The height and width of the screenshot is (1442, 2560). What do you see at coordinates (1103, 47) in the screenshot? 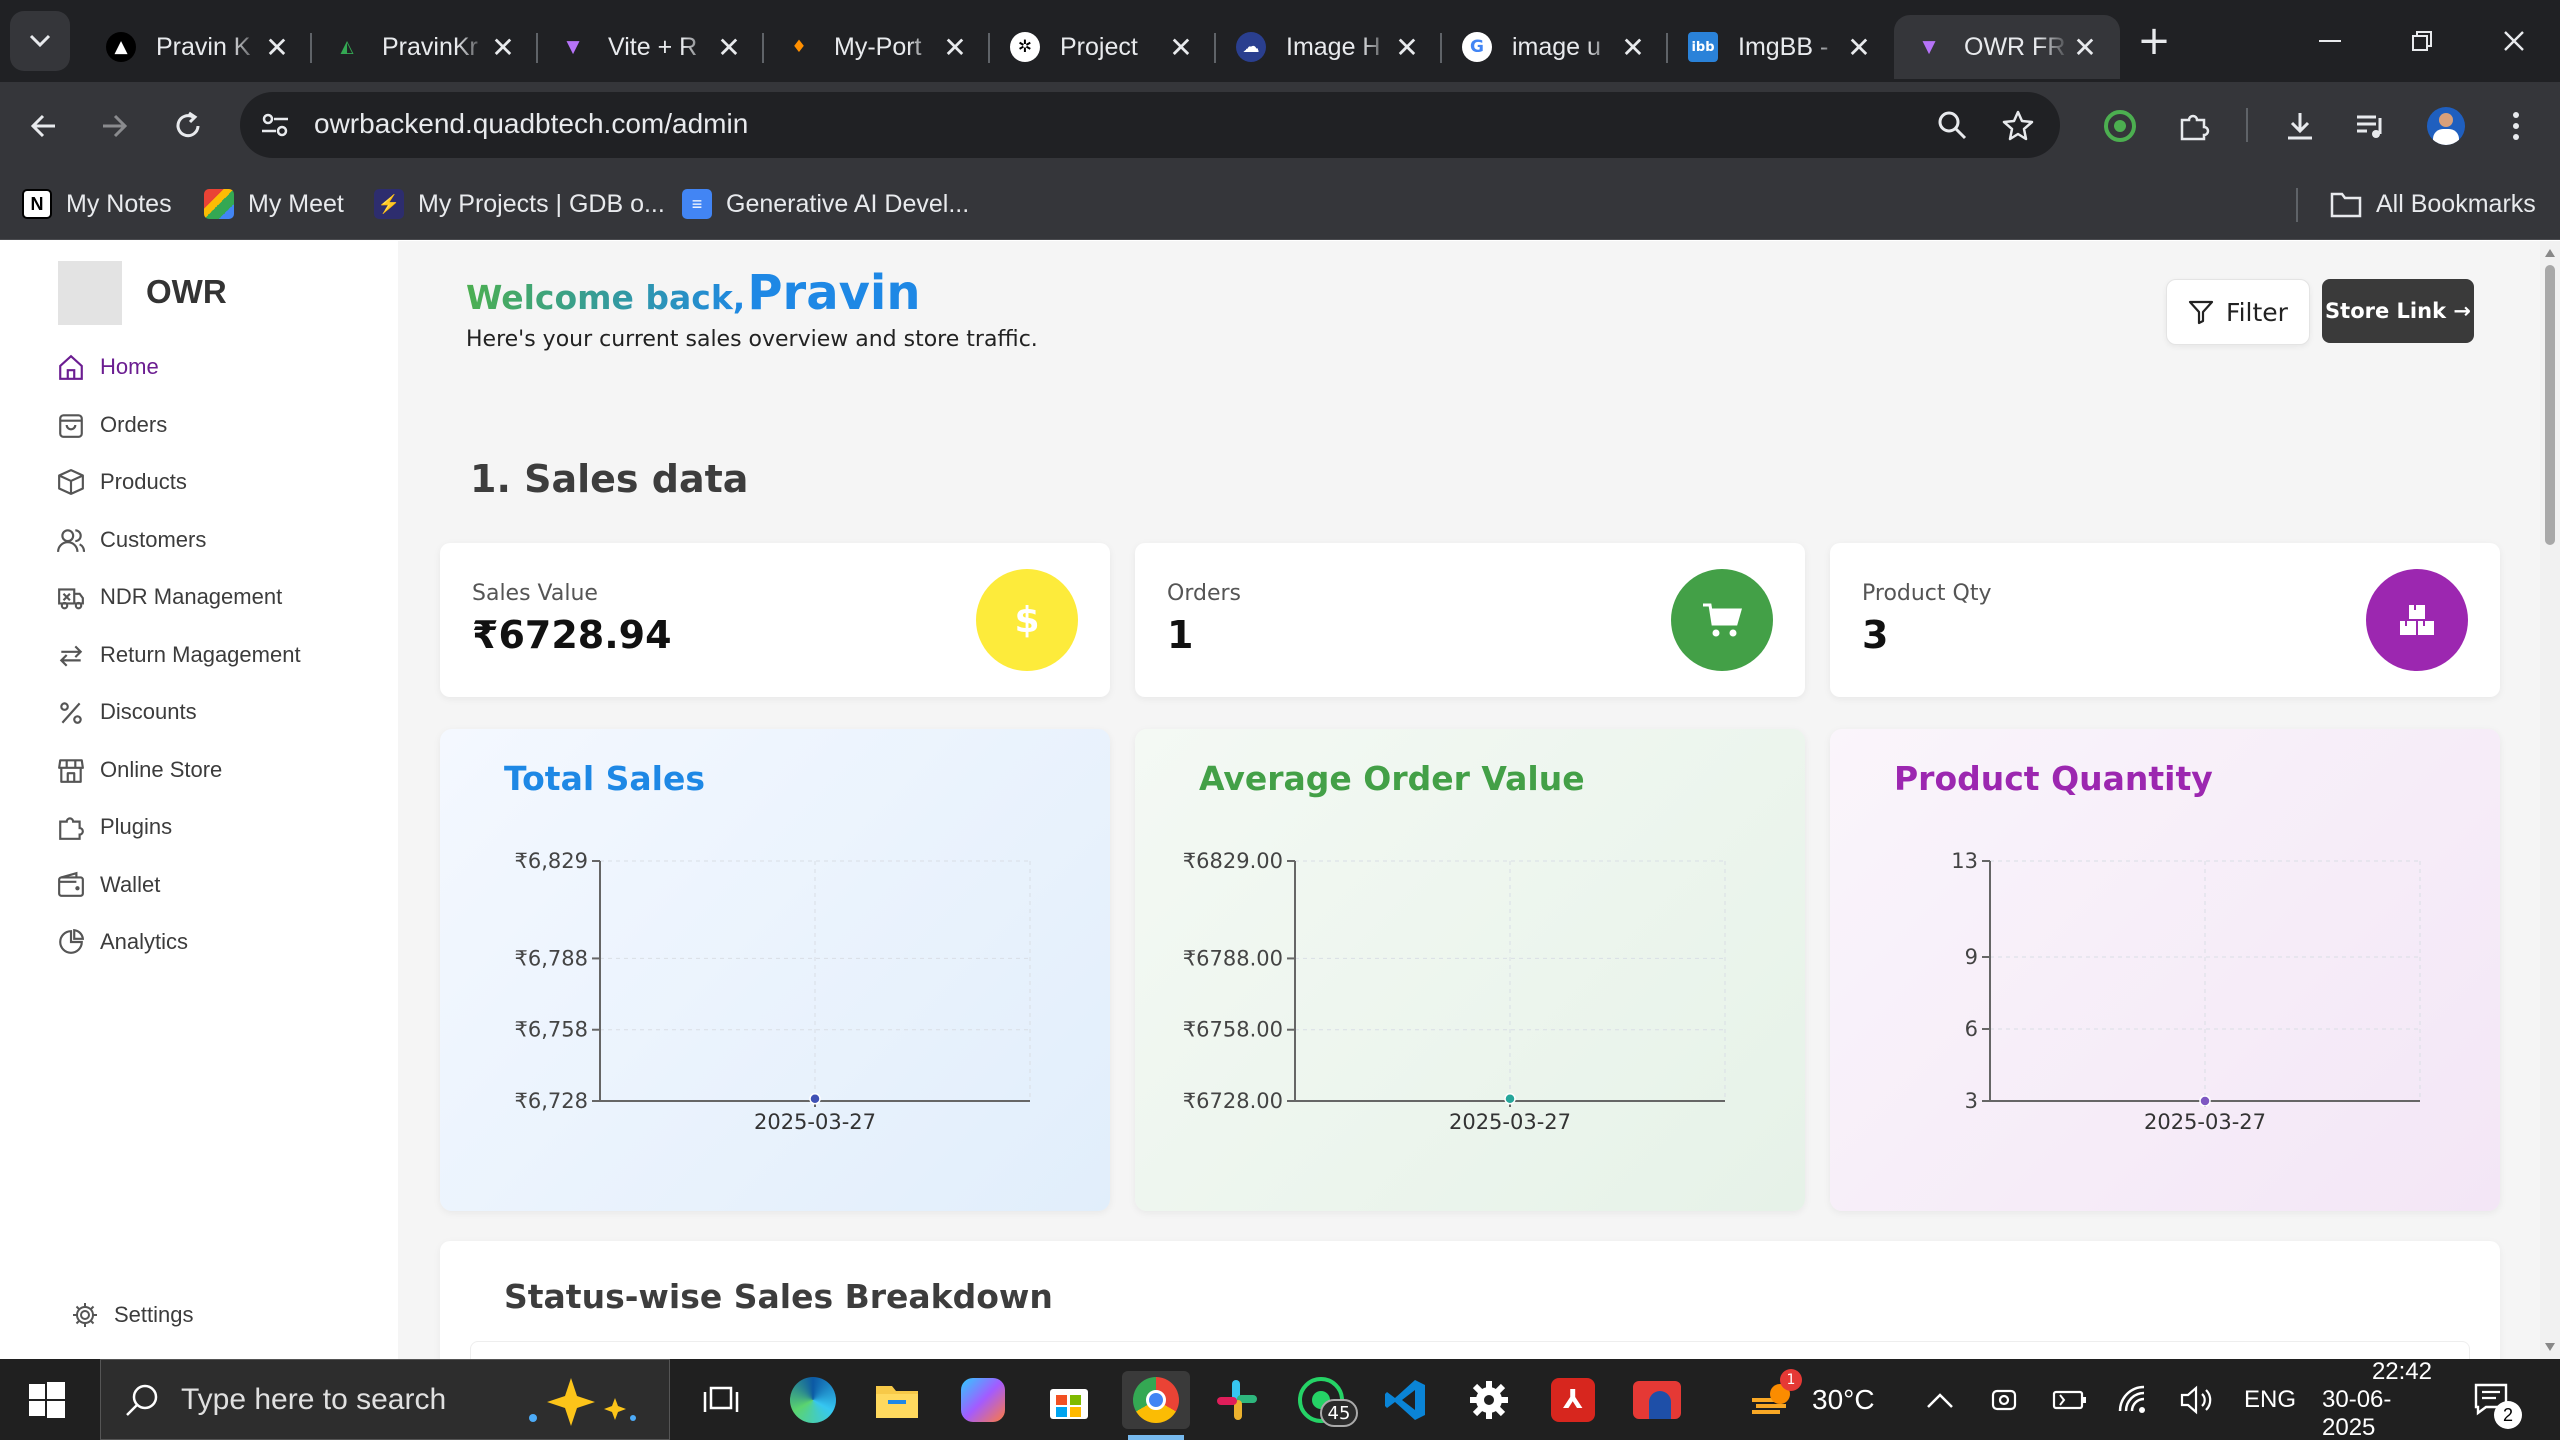
I see `browser-tab: ✲ Project ✕` at bounding box center [1103, 47].